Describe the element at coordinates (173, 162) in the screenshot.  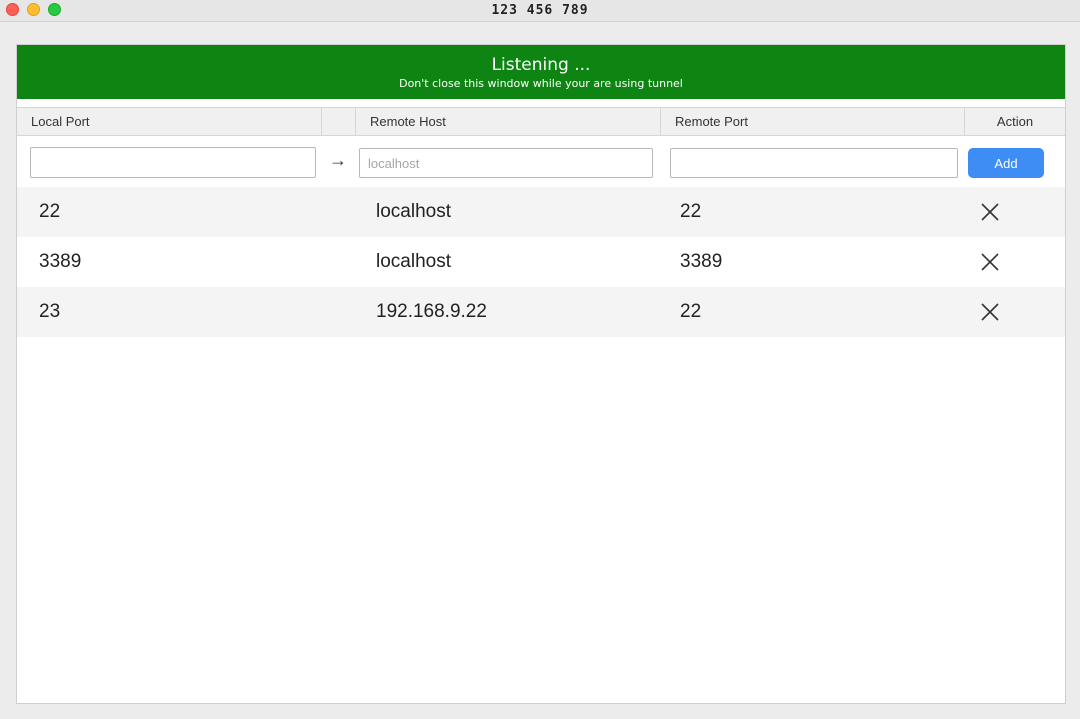
I see `local-port-input` at that location.